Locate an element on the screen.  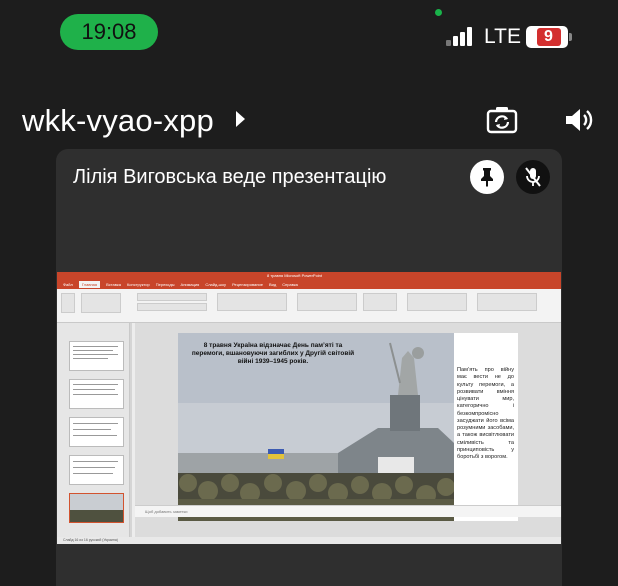
presenter-caption: Лілія Виговська веде презентацію is located at coordinates (230, 177).